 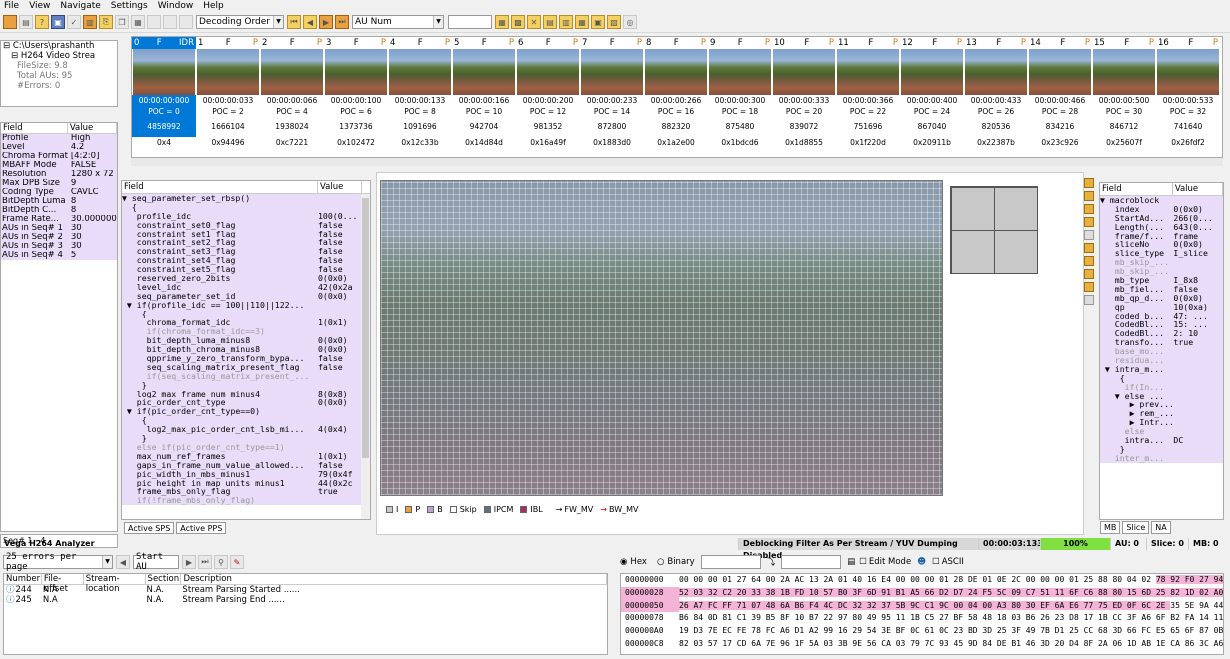 I want to click on syntax-col-value: Value, so click(x=340, y=187).